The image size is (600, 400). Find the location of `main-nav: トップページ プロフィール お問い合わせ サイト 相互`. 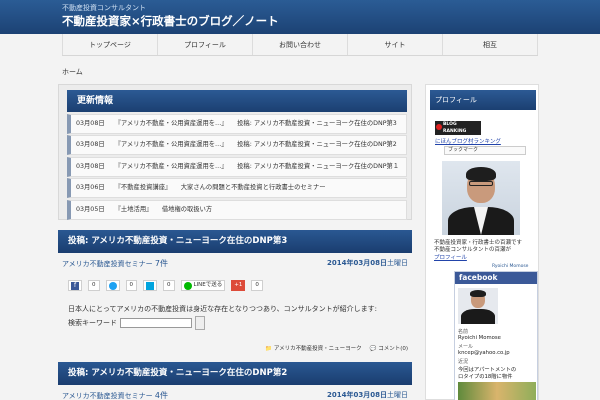

main-nav: トップページ プロフィール お問い合わせ サイト 相互 is located at coordinates (300, 45).